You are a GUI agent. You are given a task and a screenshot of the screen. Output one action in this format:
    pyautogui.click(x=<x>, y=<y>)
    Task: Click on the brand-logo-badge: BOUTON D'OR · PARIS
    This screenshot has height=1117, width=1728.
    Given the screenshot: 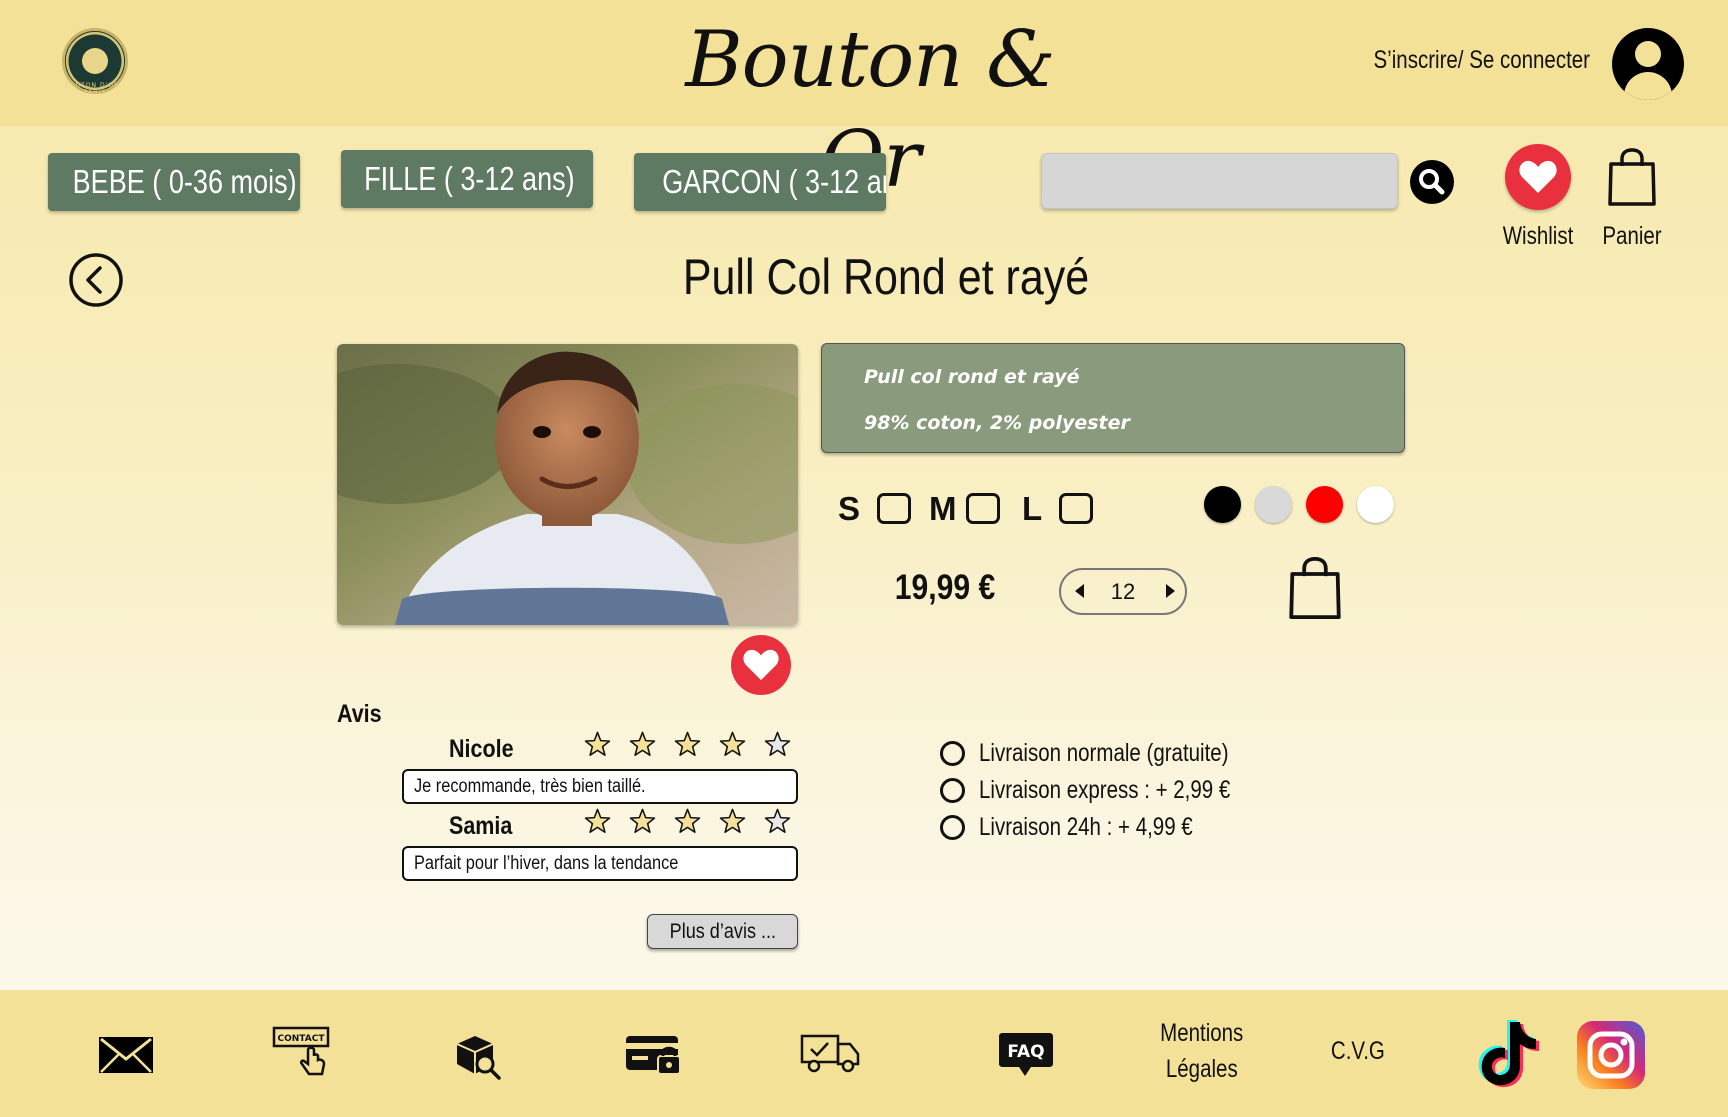 What is the action you would take?
    pyautogui.click(x=95, y=62)
    